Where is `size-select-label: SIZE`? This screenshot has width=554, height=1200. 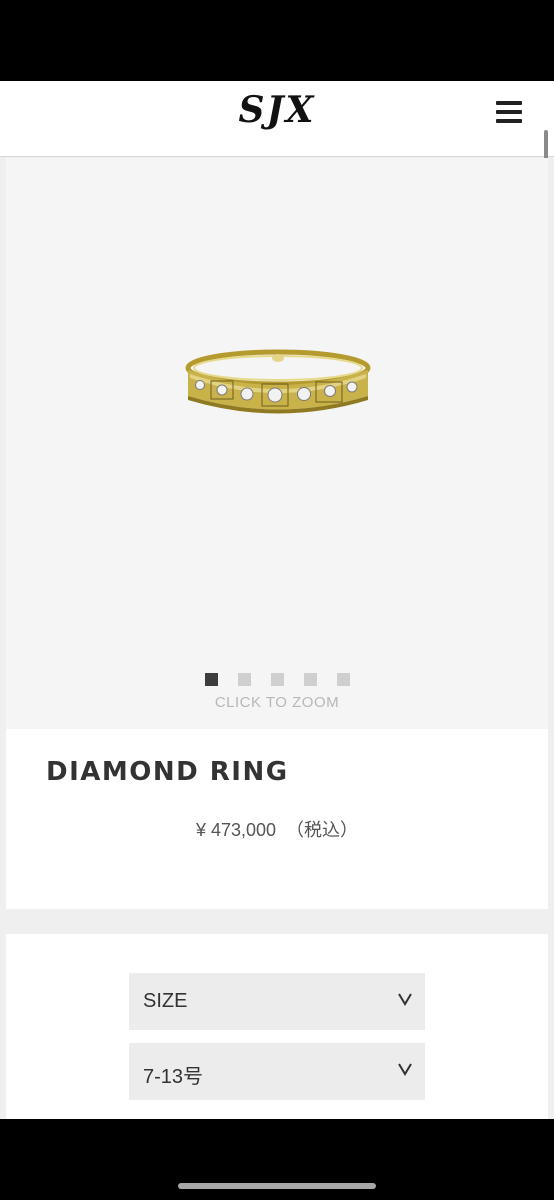 size-select-label: SIZE is located at coordinates (165, 1001).